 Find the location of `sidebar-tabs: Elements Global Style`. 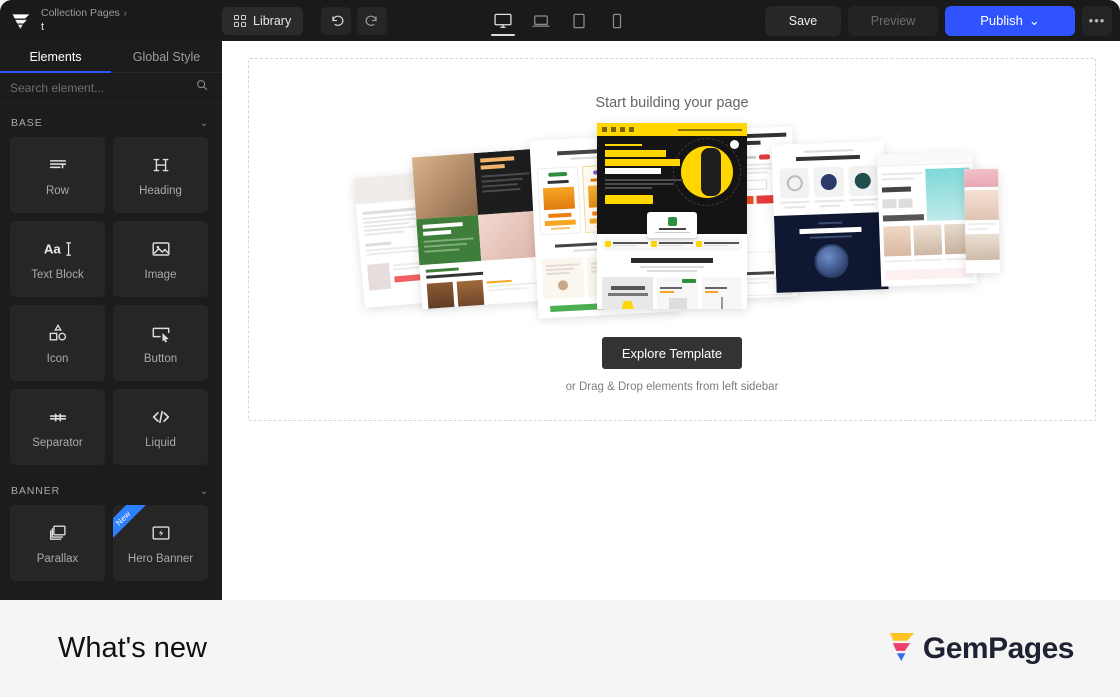

sidebar-tabs: Elements Global Style is located at coordinates (111, 57).